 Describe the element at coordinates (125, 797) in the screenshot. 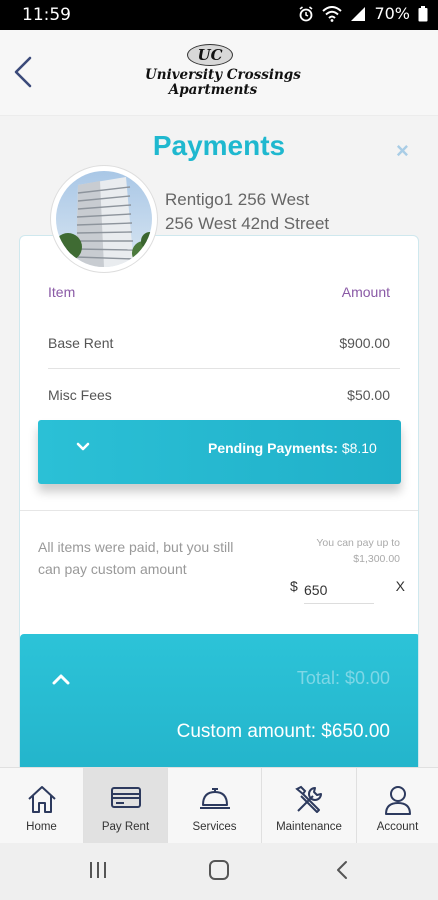

I see `credit-card-icon` at that location.